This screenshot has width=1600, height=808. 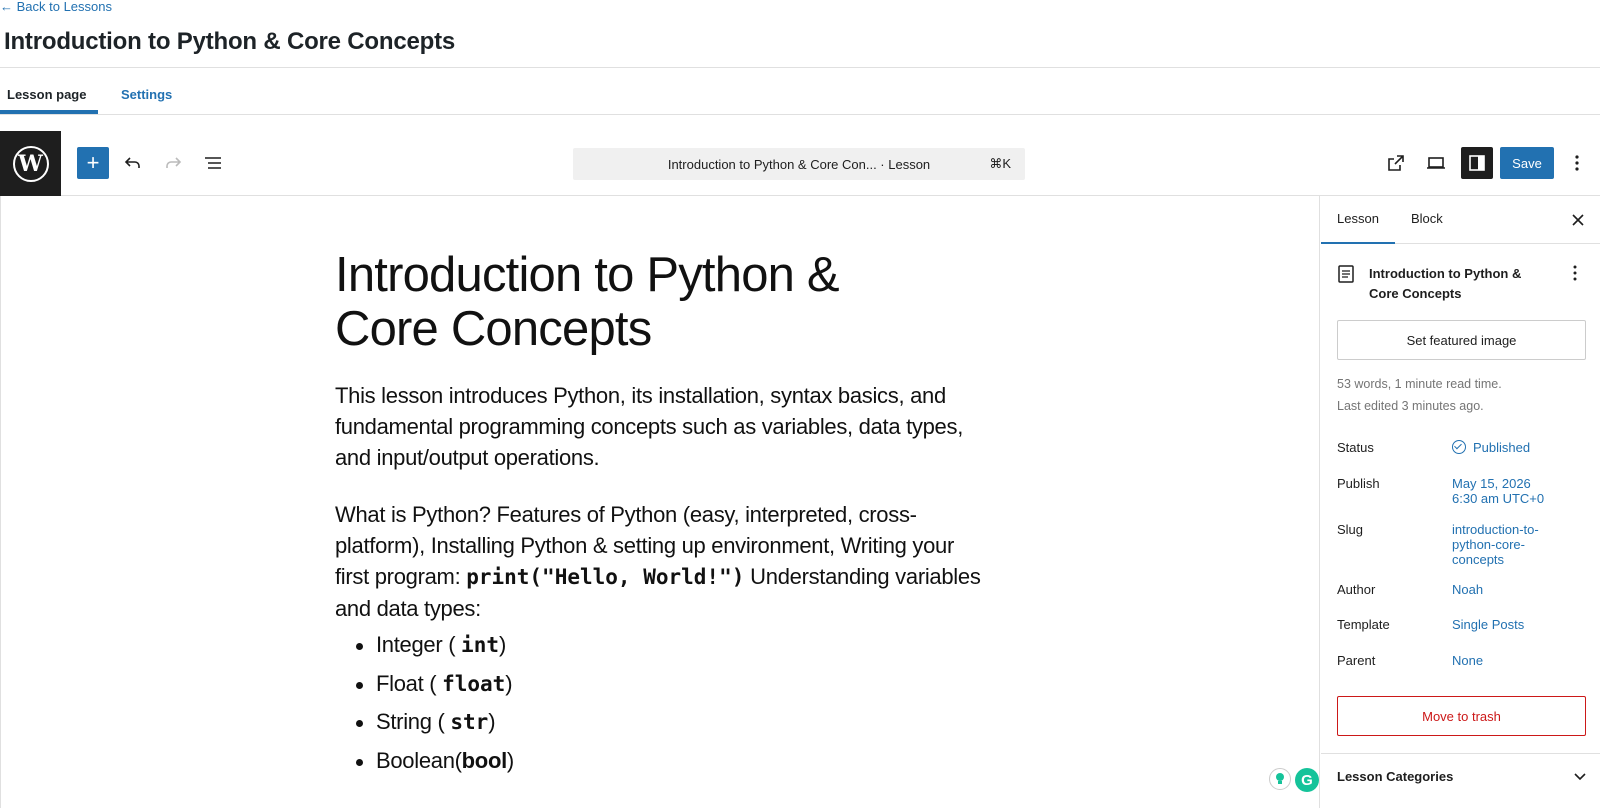 I want to click on slug-label: Slug, so click(x=1350, y=529).